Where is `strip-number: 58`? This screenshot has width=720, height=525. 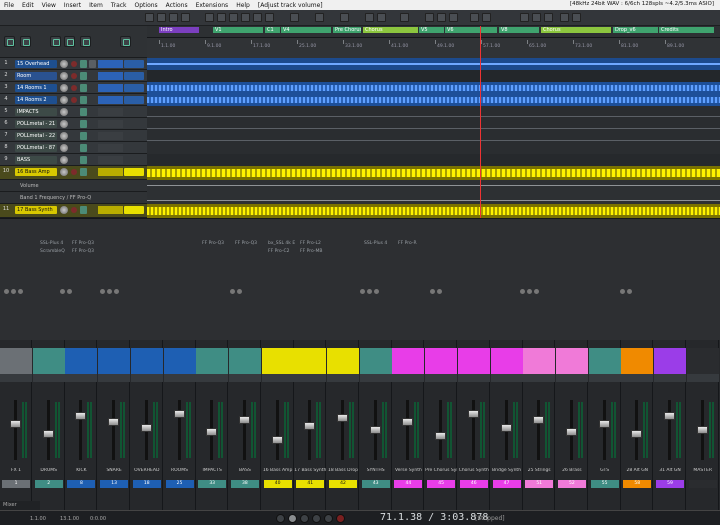 strip-number: 58 is located at coordinates (637, 484).